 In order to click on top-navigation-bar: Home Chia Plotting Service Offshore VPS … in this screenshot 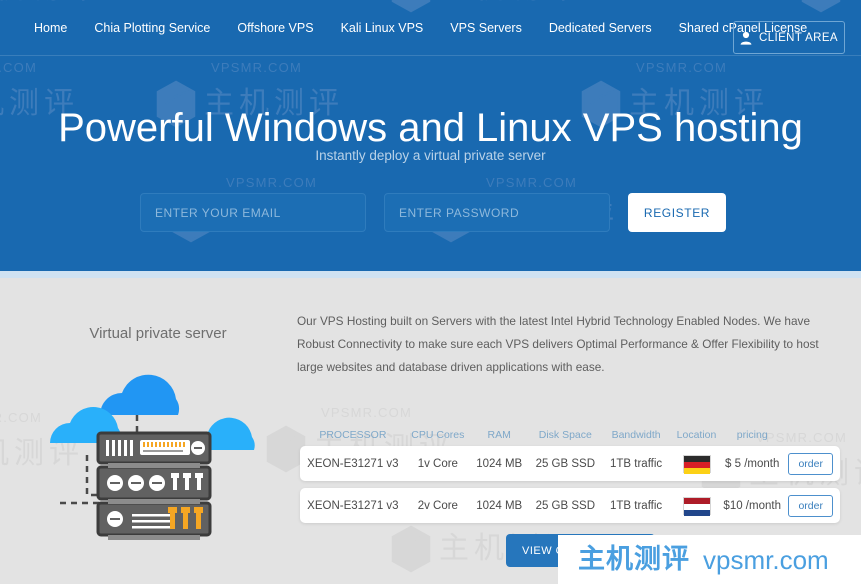, I will do `click(430, 28)`.